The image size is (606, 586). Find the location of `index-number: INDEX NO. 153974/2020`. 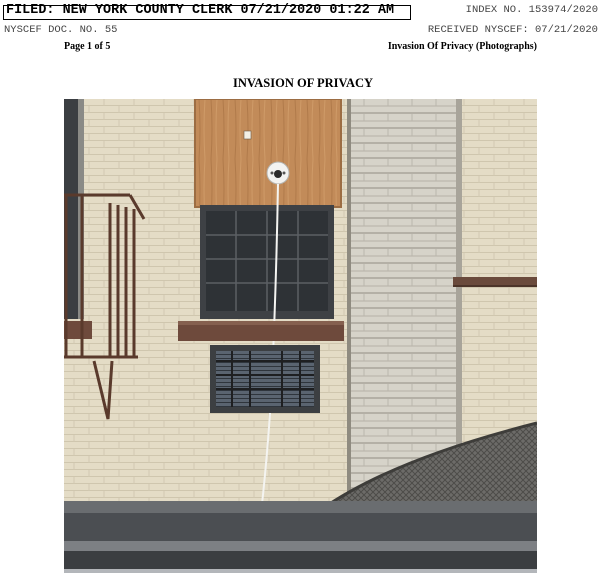

index-number: INDEX NO. 153974/2020 is located at coordinates (531, 10).